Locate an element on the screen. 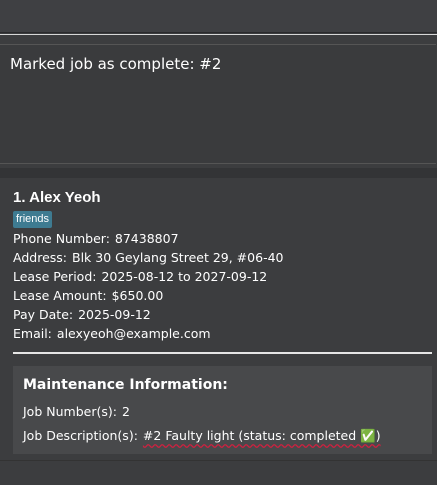 This screenshot has width=437, height=485. lease-period-field: Lease Period: 2025-08-12 to 2027-09-12 is located at coordinates (140, 276).